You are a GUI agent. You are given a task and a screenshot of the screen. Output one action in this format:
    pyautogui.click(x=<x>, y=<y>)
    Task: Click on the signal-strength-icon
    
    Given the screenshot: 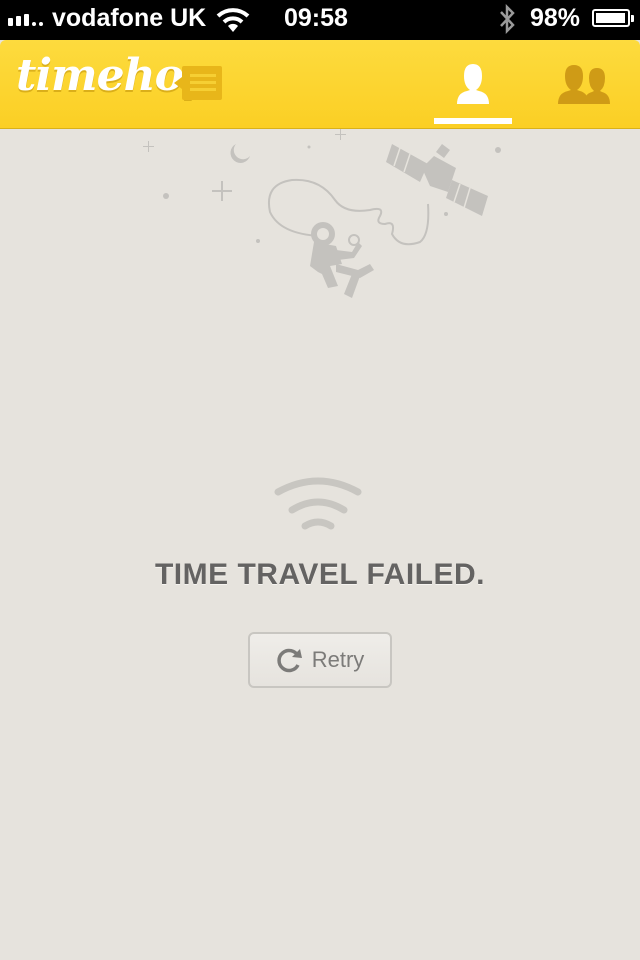 What is the action you would take?
    pyautogui.click(x=25, y=20)
    